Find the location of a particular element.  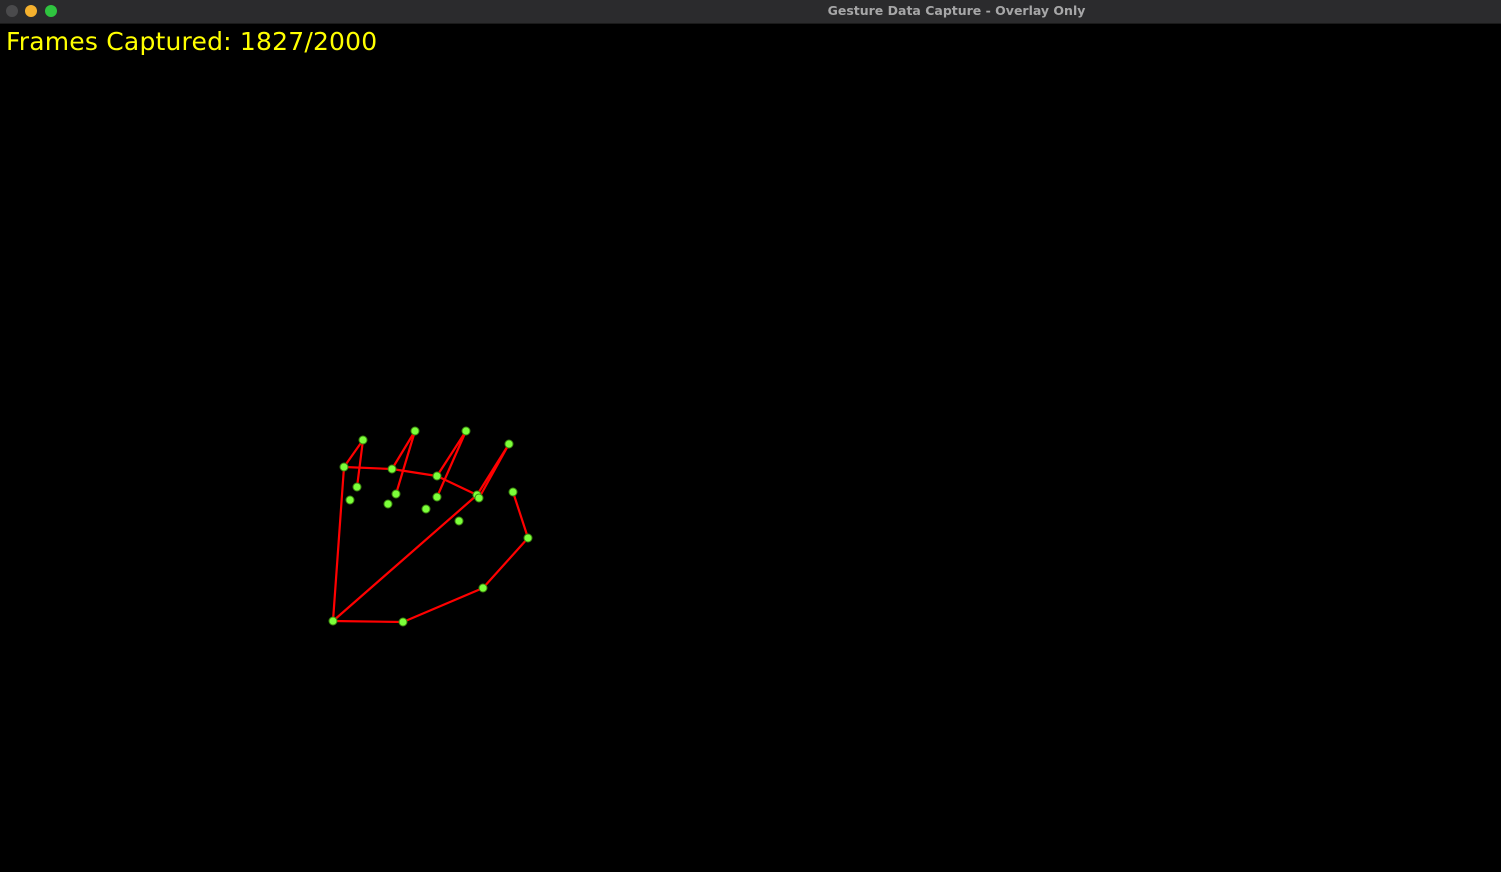

hand-skeleton-lines is located at coordinates (430, 526).